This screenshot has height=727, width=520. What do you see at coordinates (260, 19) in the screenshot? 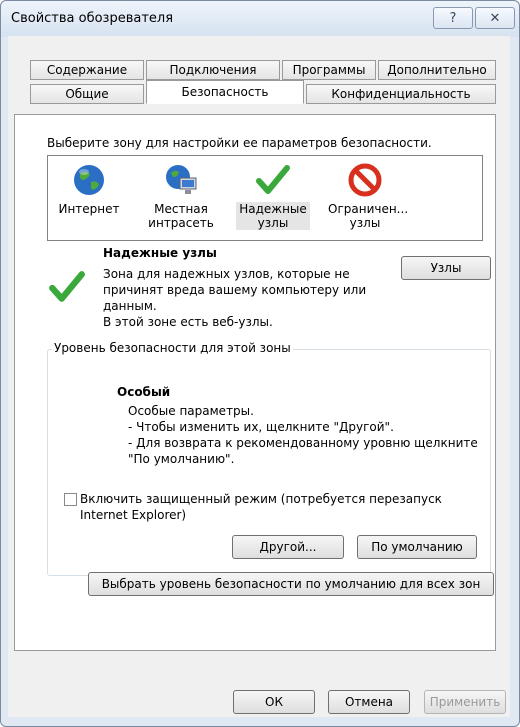
I see `title-bar: Свойства обозревателя ? ✕` at bounding box center [260, 19].